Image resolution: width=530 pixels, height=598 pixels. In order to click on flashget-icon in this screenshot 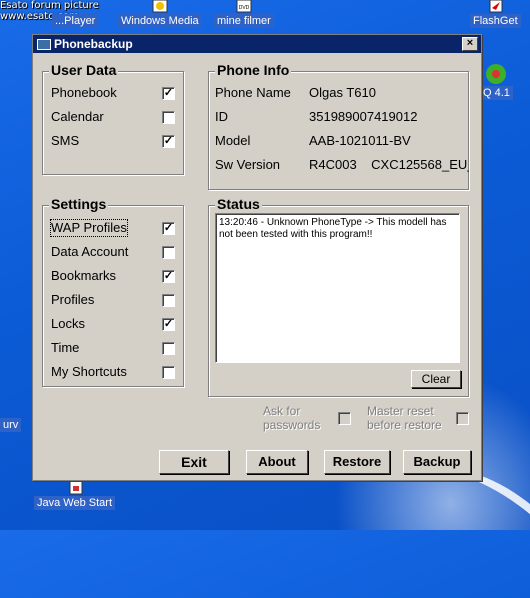, I will do `click(496, 6)`.